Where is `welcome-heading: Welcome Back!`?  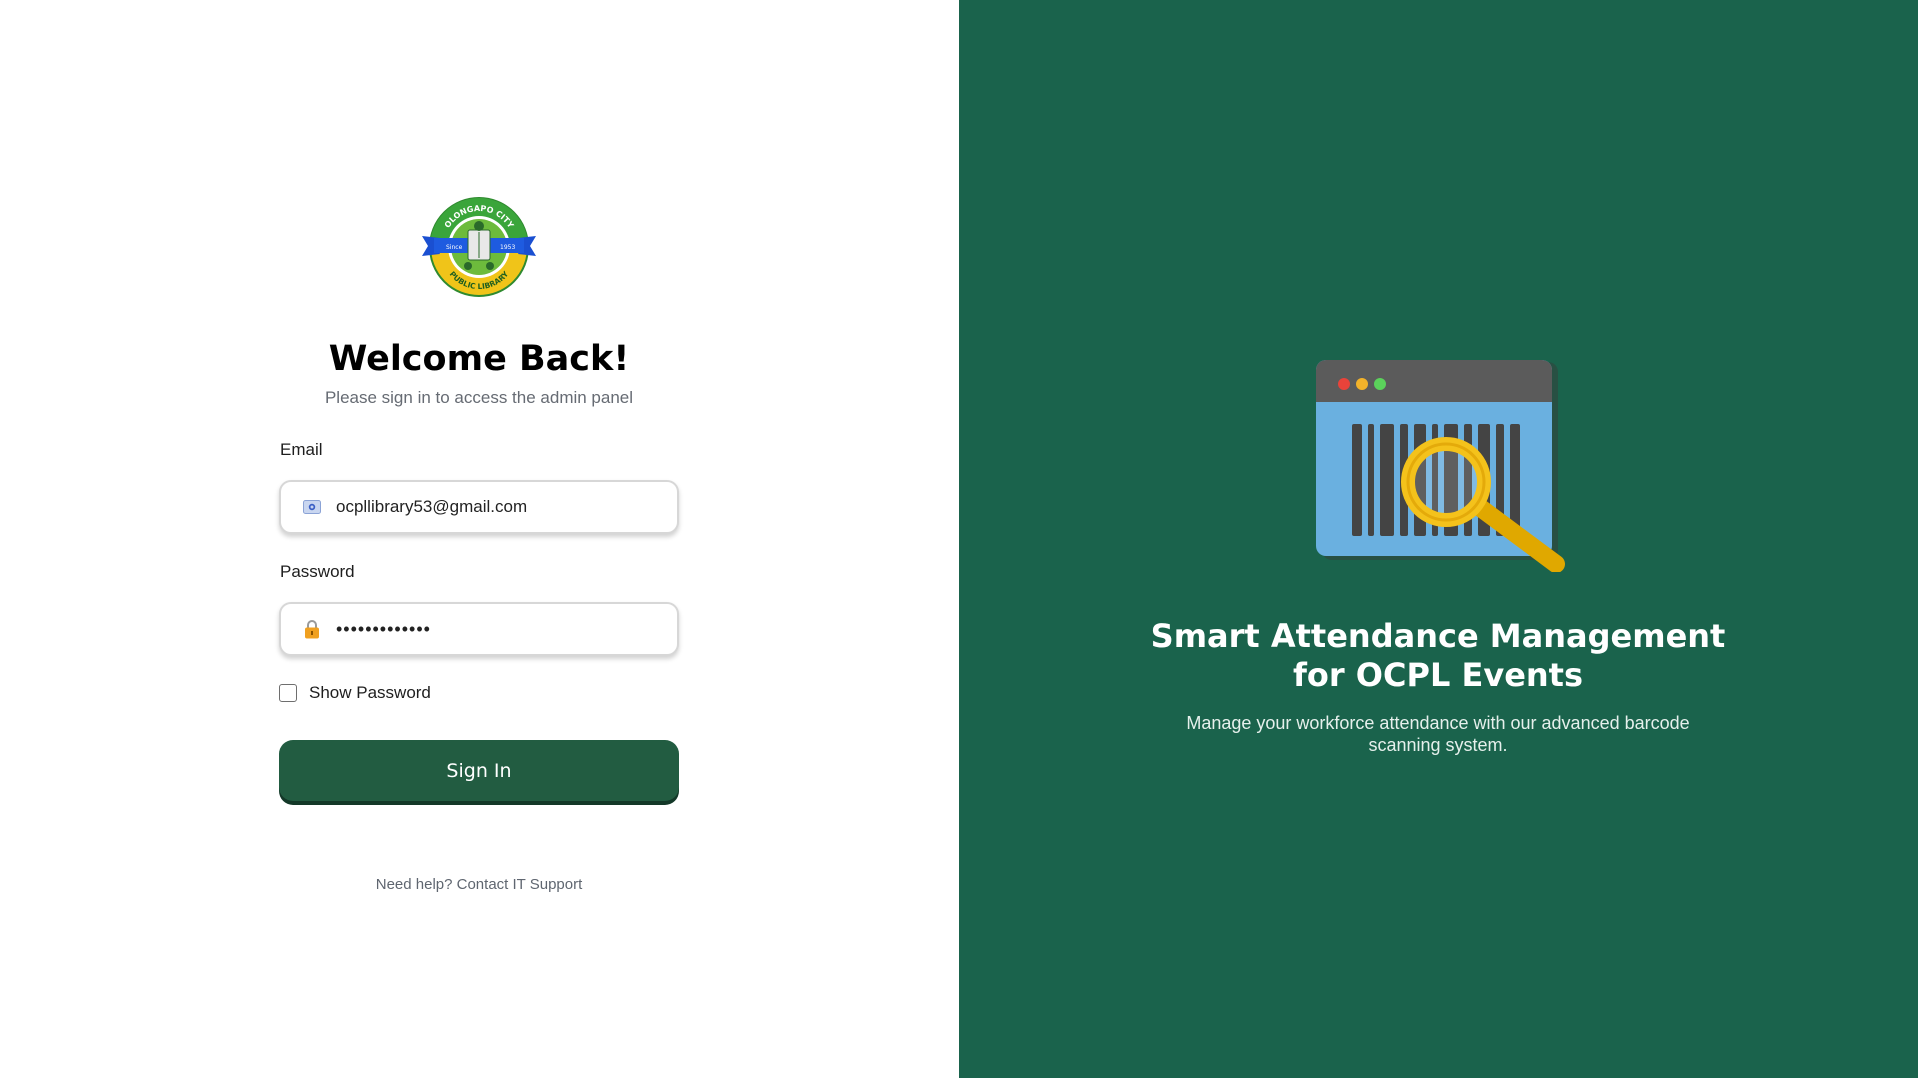 welcome-heading: Welcome Back! is located at coordinates (479, 359).